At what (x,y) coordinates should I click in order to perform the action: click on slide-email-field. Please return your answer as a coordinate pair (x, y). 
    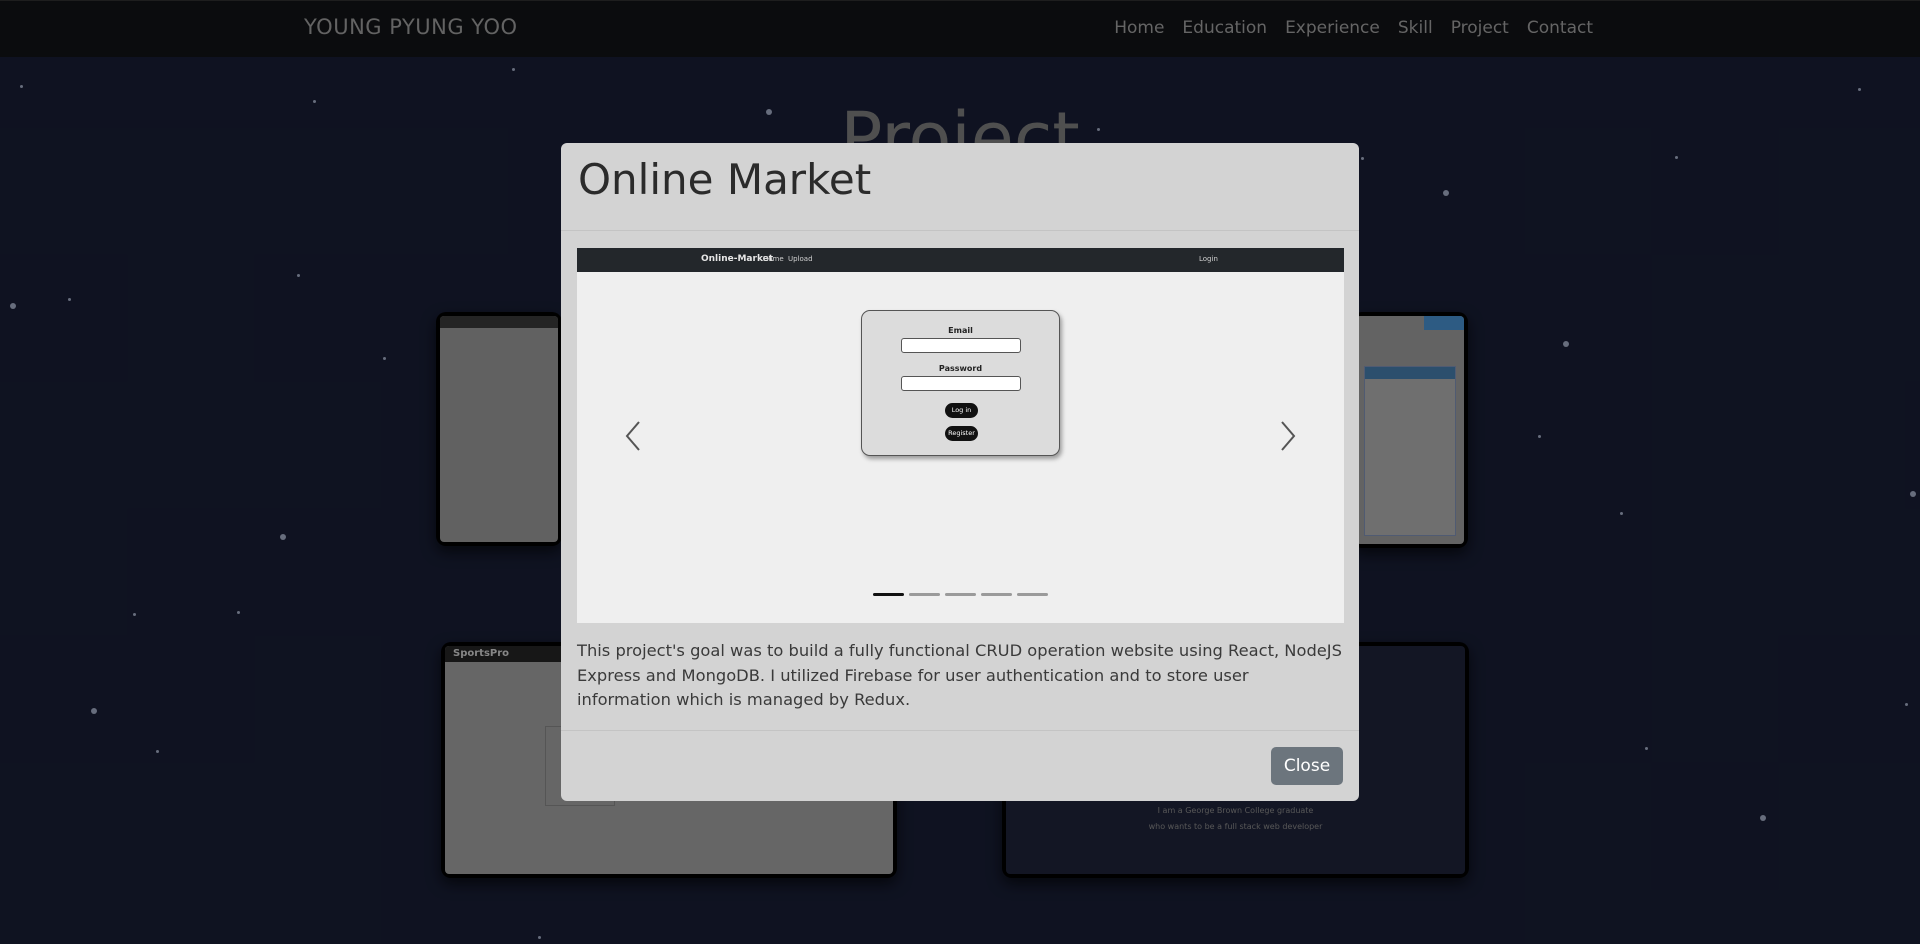
    Looking at the image, I should click on (961, 345).